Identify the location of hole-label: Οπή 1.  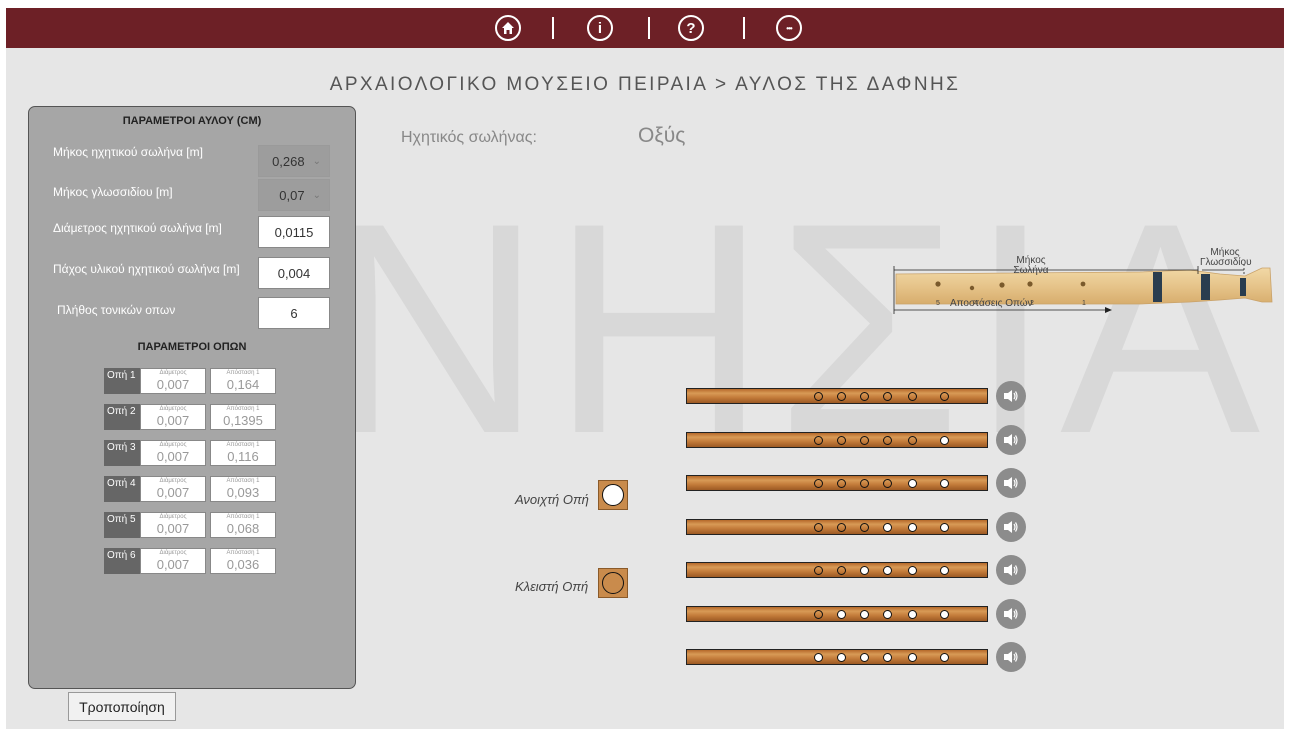
(122, 381).